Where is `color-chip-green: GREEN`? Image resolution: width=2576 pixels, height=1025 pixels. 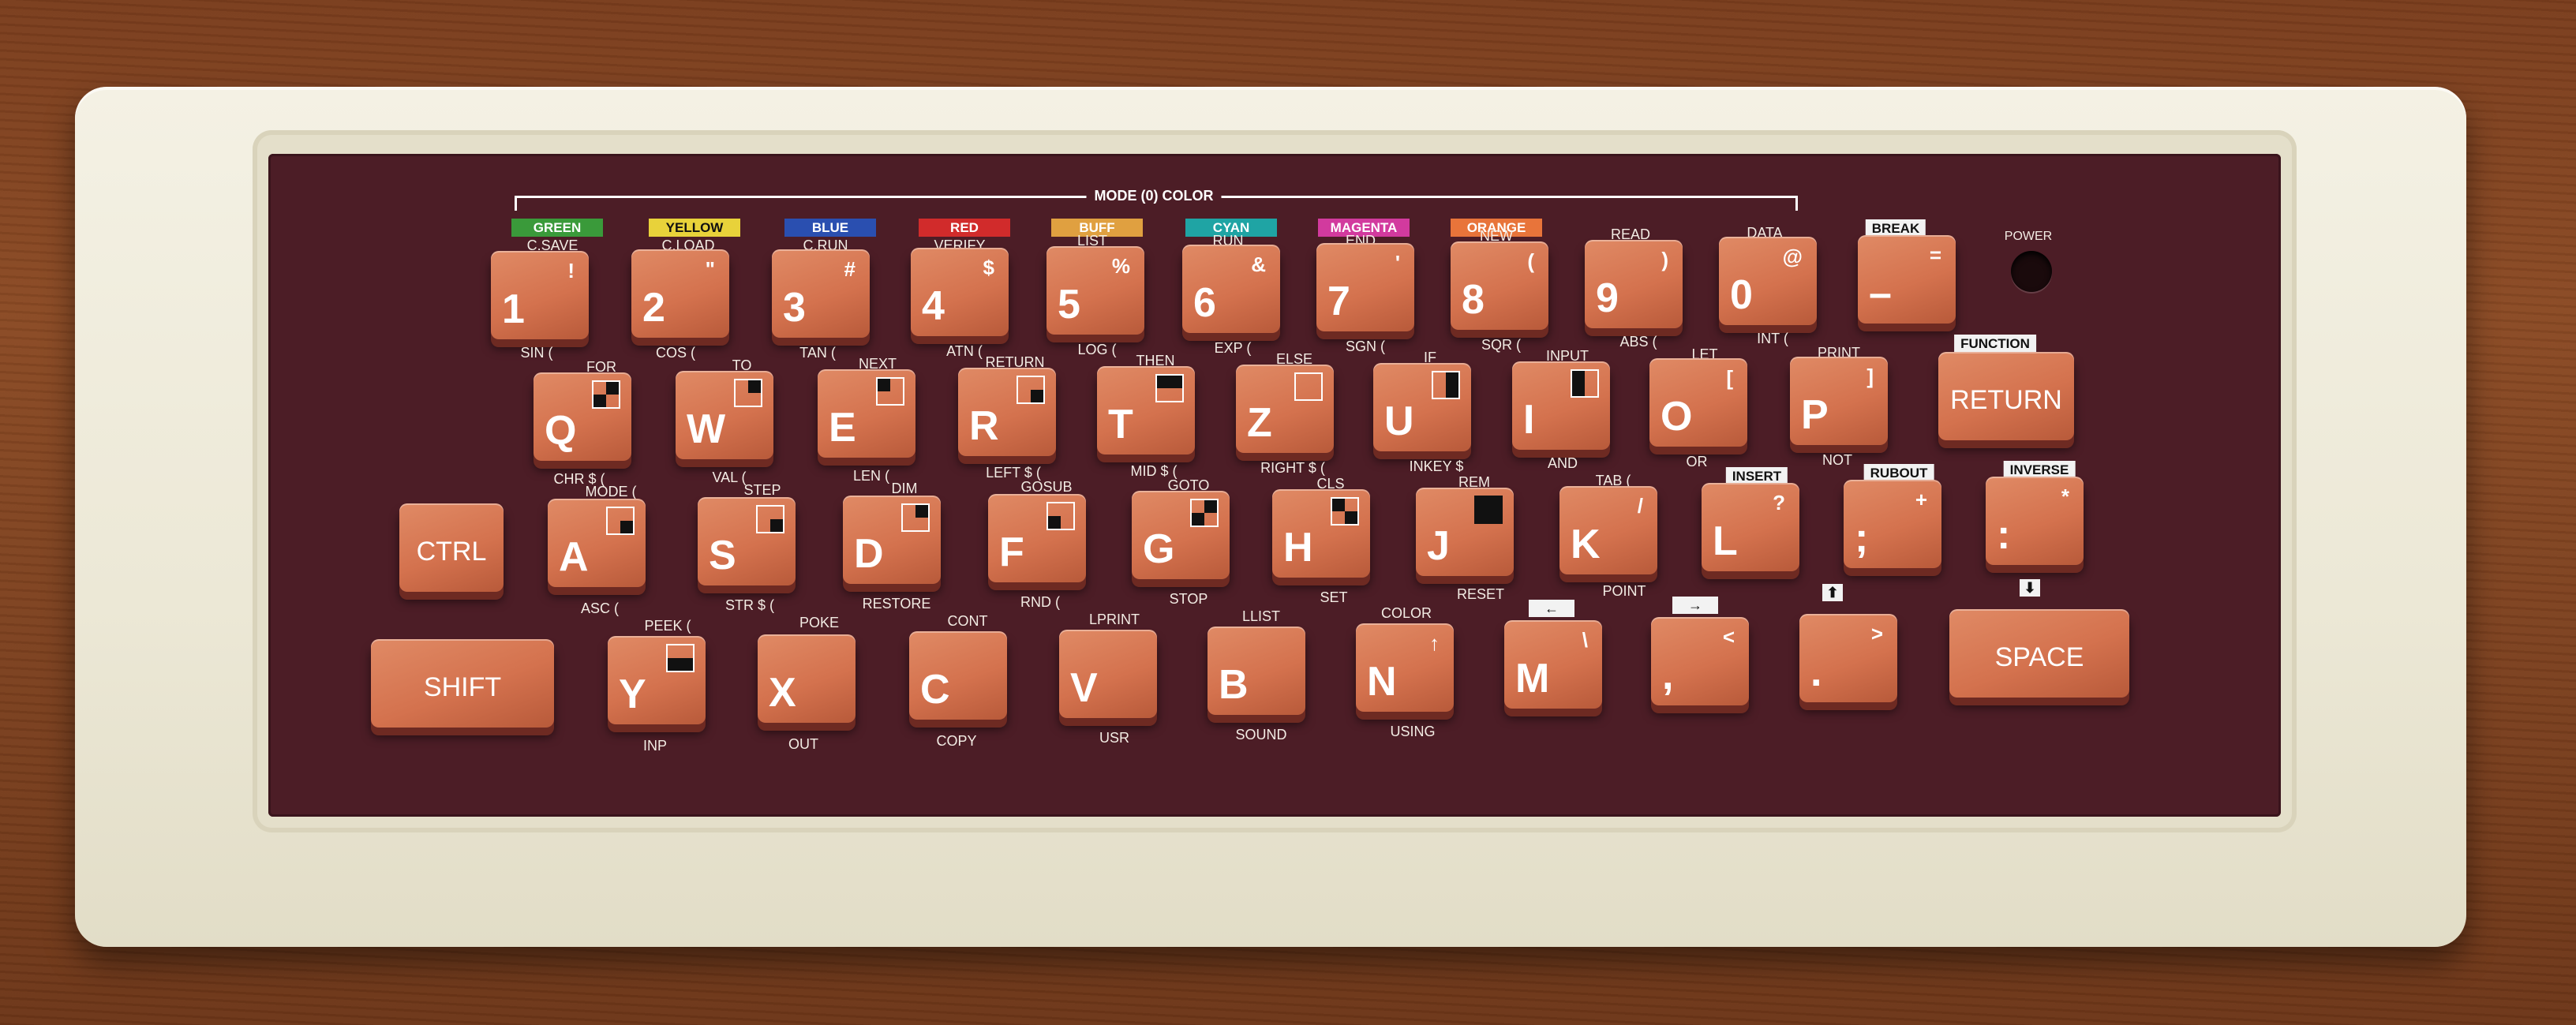 color-chip-green: GREEN is located at coordinates (557, 228).